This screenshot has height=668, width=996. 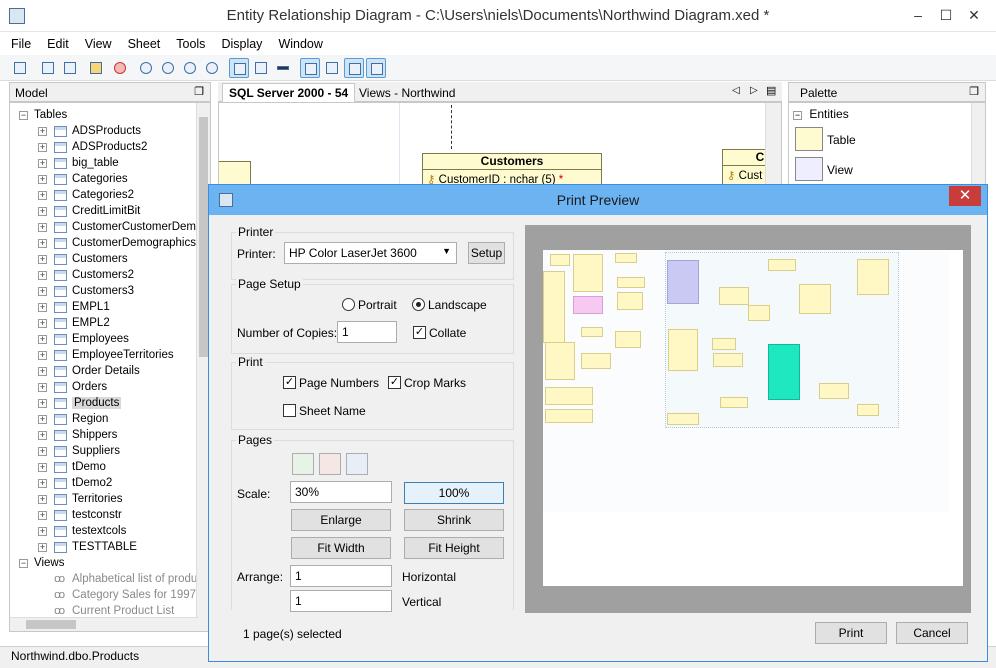 I want to click on tab-next-icon: ▷, so click(x=754, y=90).